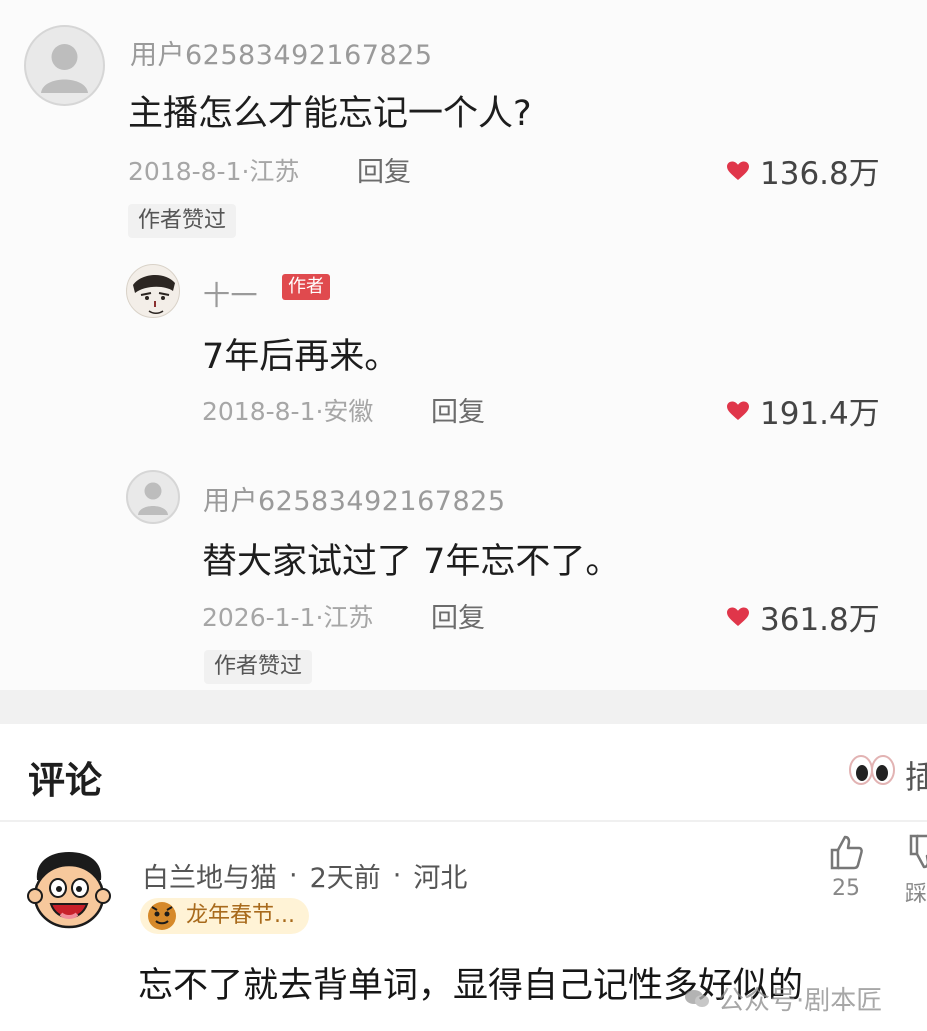 Image resolution: width=927 pixels, height=1031 pixels. I want to click on dislike-label: 踩, so click(916, 894).